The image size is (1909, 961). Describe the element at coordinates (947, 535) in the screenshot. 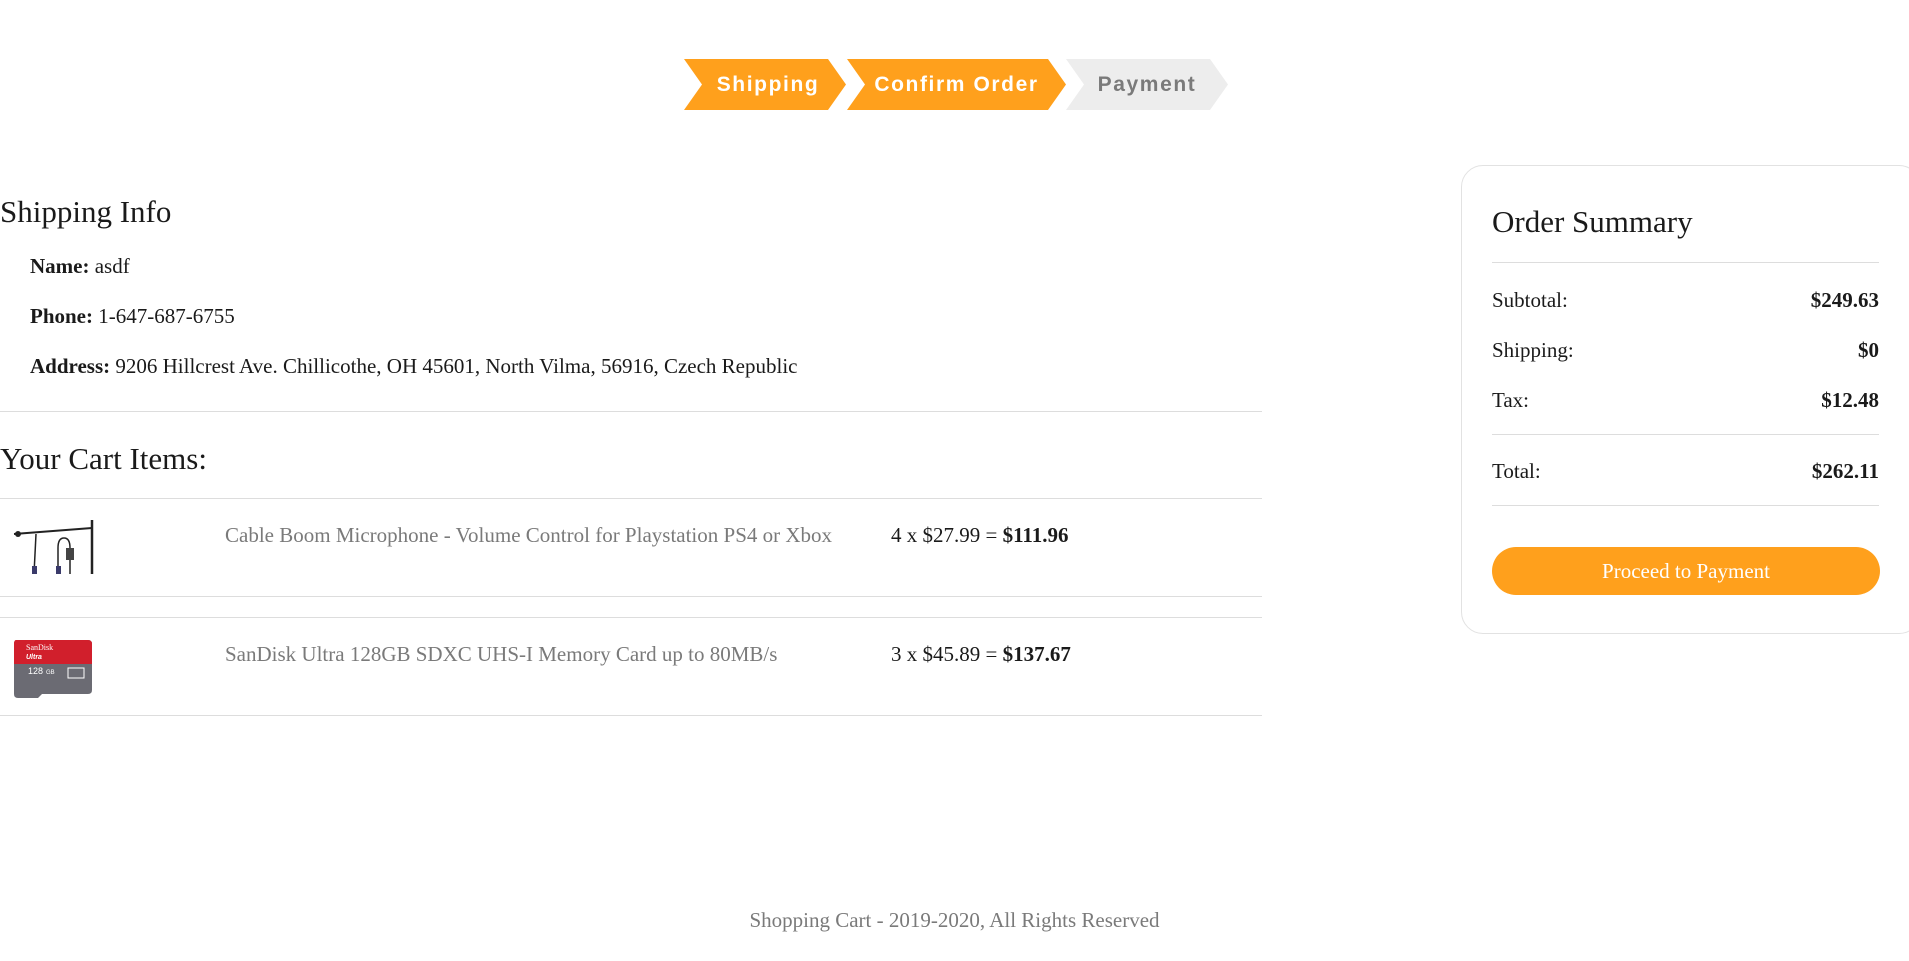

I see `cart-item-qty-price: 4 x $27.99 =` at that location.